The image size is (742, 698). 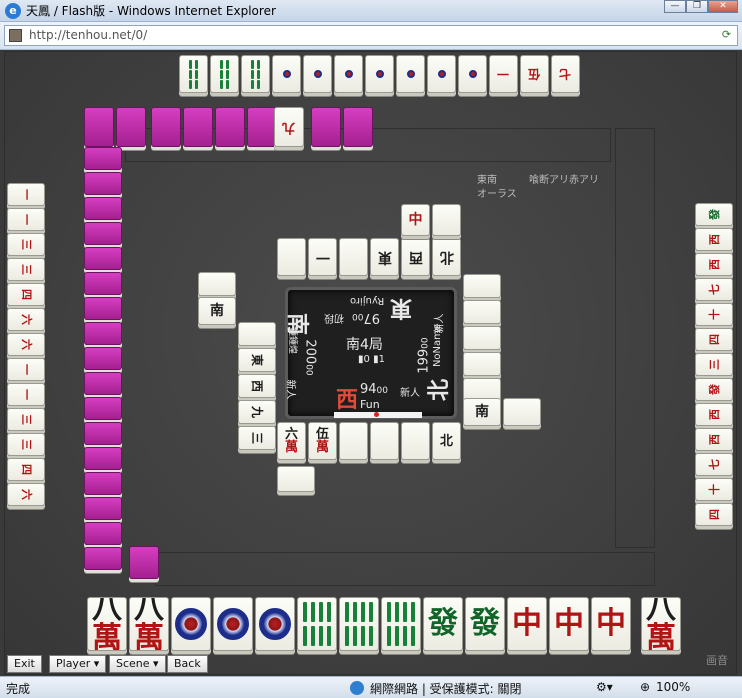 What do you see at coordinates (289, 127) in the screenshot?
I see `tile-face: 九` at bounding box center [289, 127].